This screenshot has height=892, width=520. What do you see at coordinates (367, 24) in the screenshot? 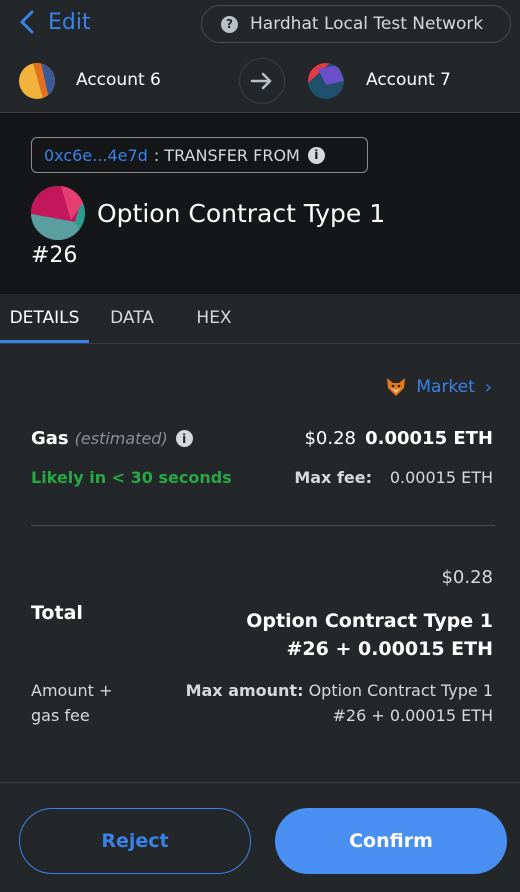
I see `network-label: Hardhat Local Test Network` at bounding box center [367, 24].